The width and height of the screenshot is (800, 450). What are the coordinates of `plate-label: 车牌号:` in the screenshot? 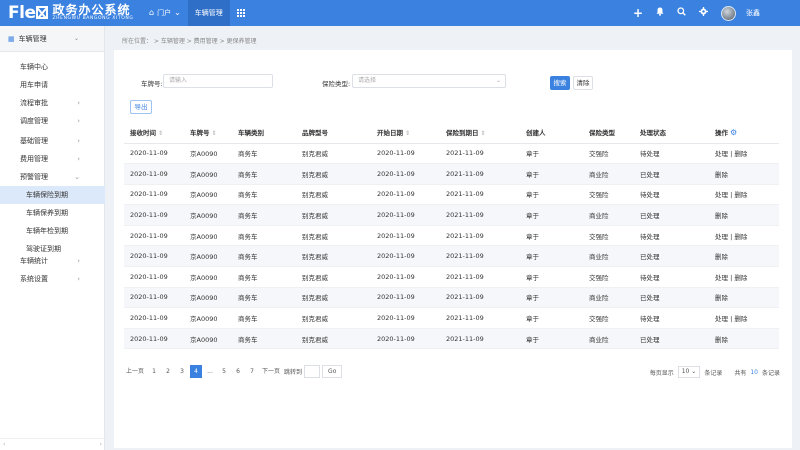 It's located at (152, 84).